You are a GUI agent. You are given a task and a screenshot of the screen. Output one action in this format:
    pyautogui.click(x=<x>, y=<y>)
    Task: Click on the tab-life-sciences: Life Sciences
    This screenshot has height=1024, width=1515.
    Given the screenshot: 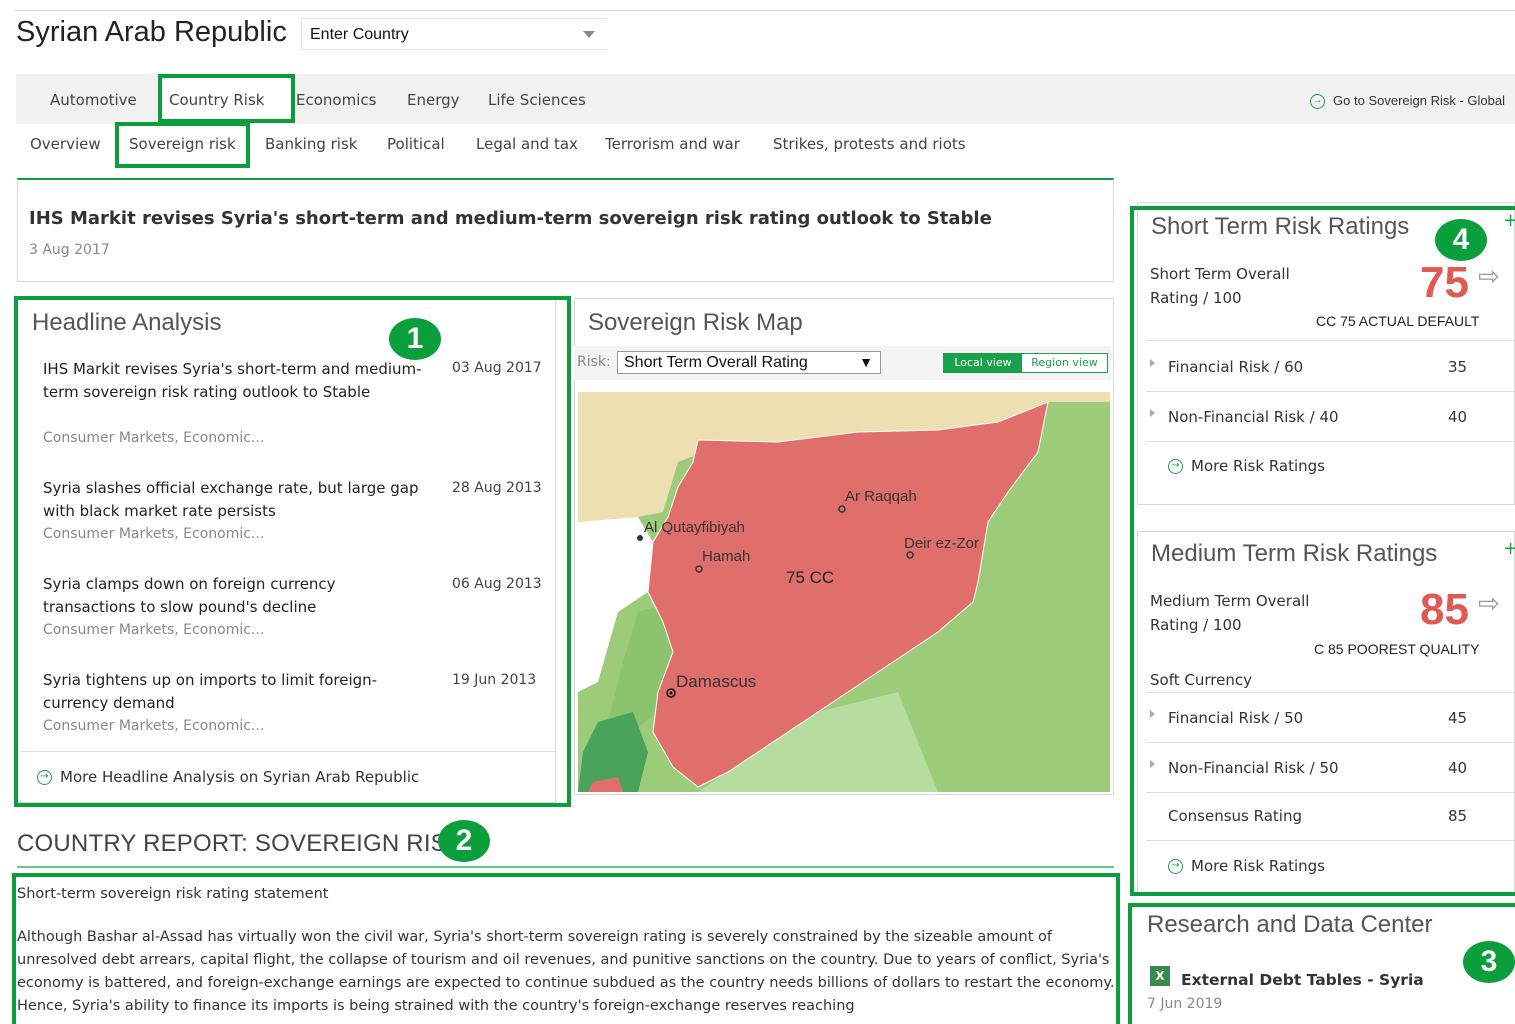 What is the action you would take?
    pyautogui.click(x=537, y=99)
    